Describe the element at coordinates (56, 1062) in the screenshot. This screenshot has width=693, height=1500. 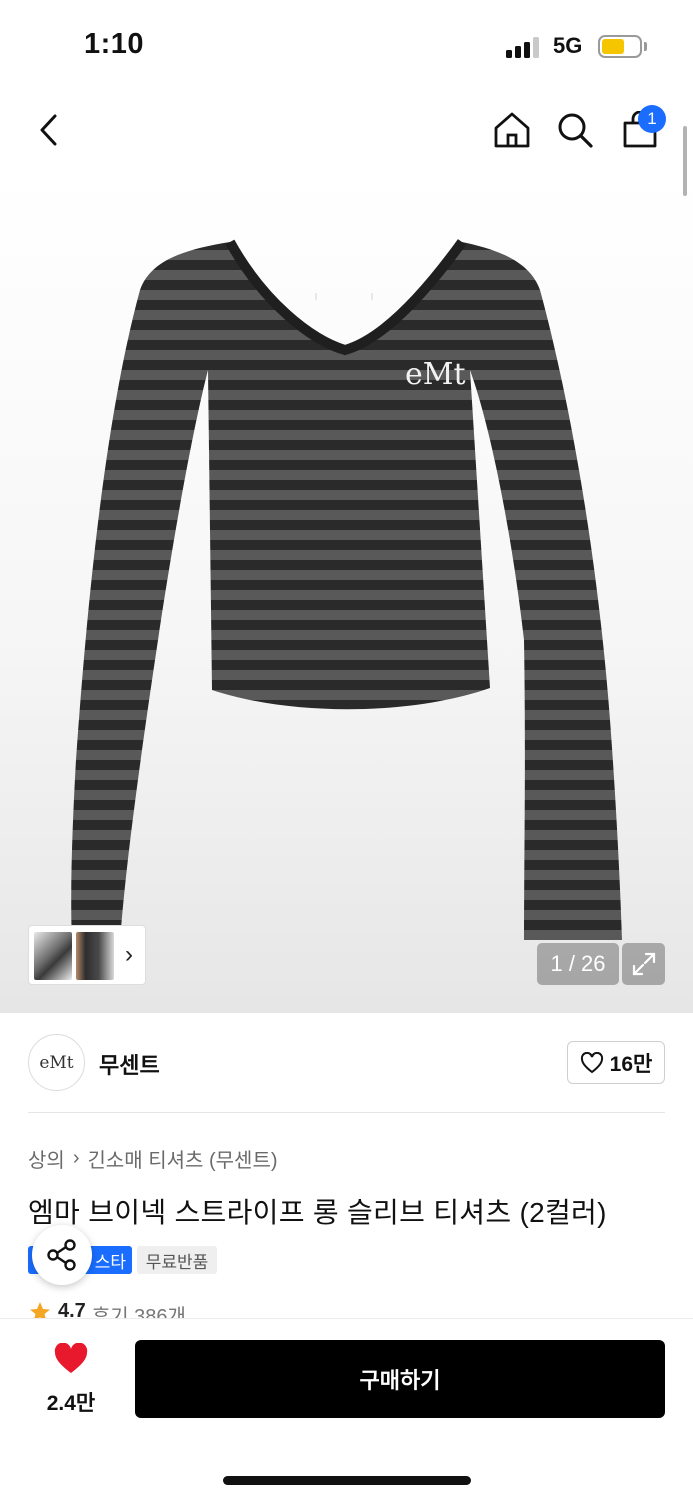
I see `brand-logo: eMt` at that location.